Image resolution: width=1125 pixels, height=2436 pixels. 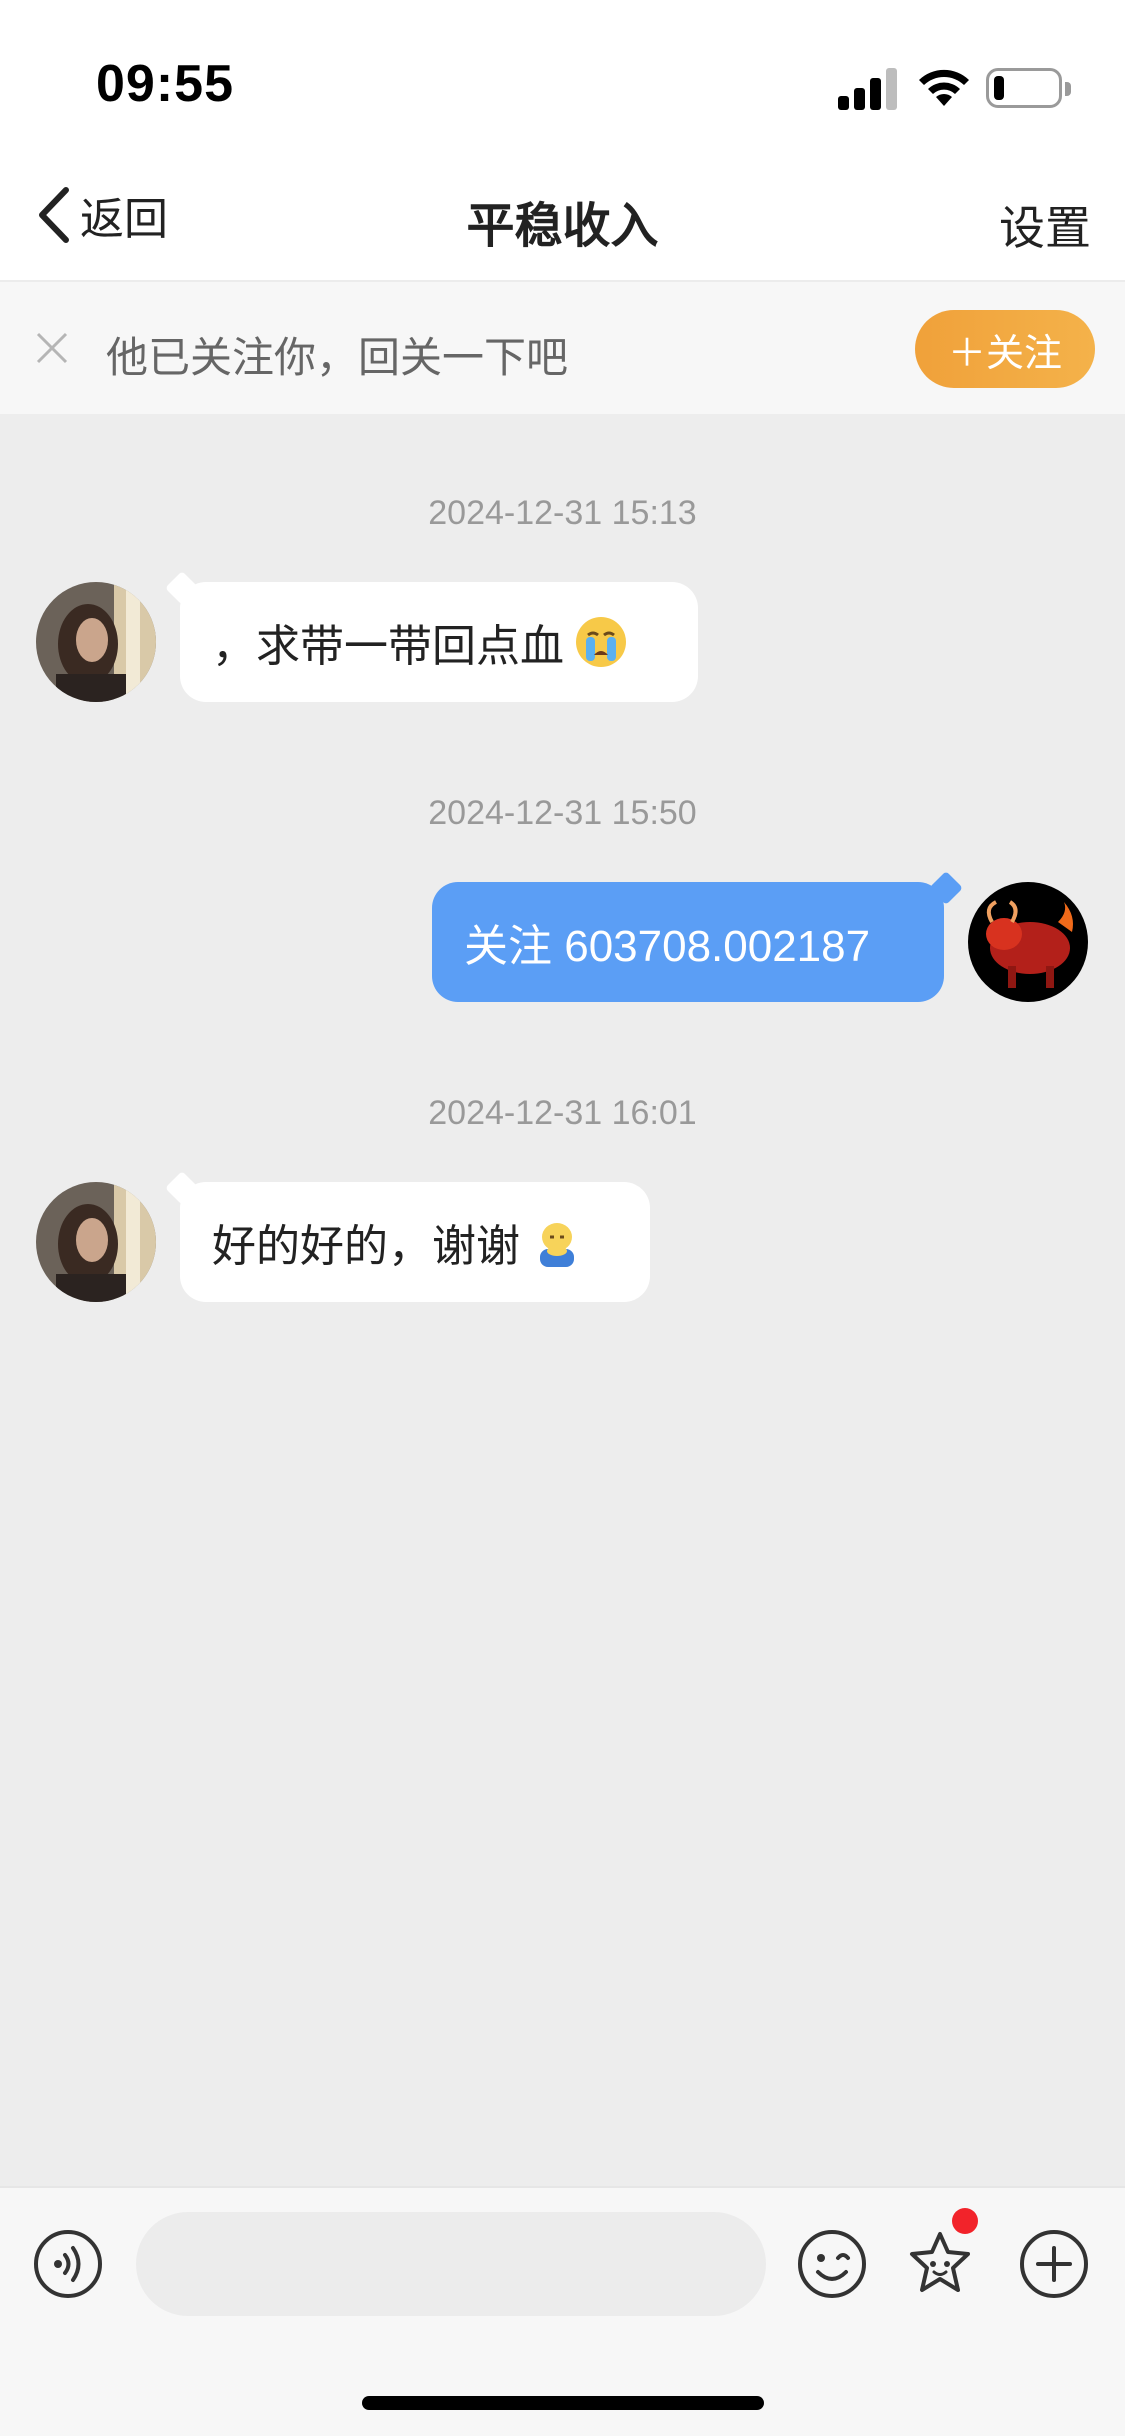 What do you see at coordinates (562, 813) in the screenshot?
I see `message-timestamp: 2024-12-31 15:50` at bounding box center [562, 813].